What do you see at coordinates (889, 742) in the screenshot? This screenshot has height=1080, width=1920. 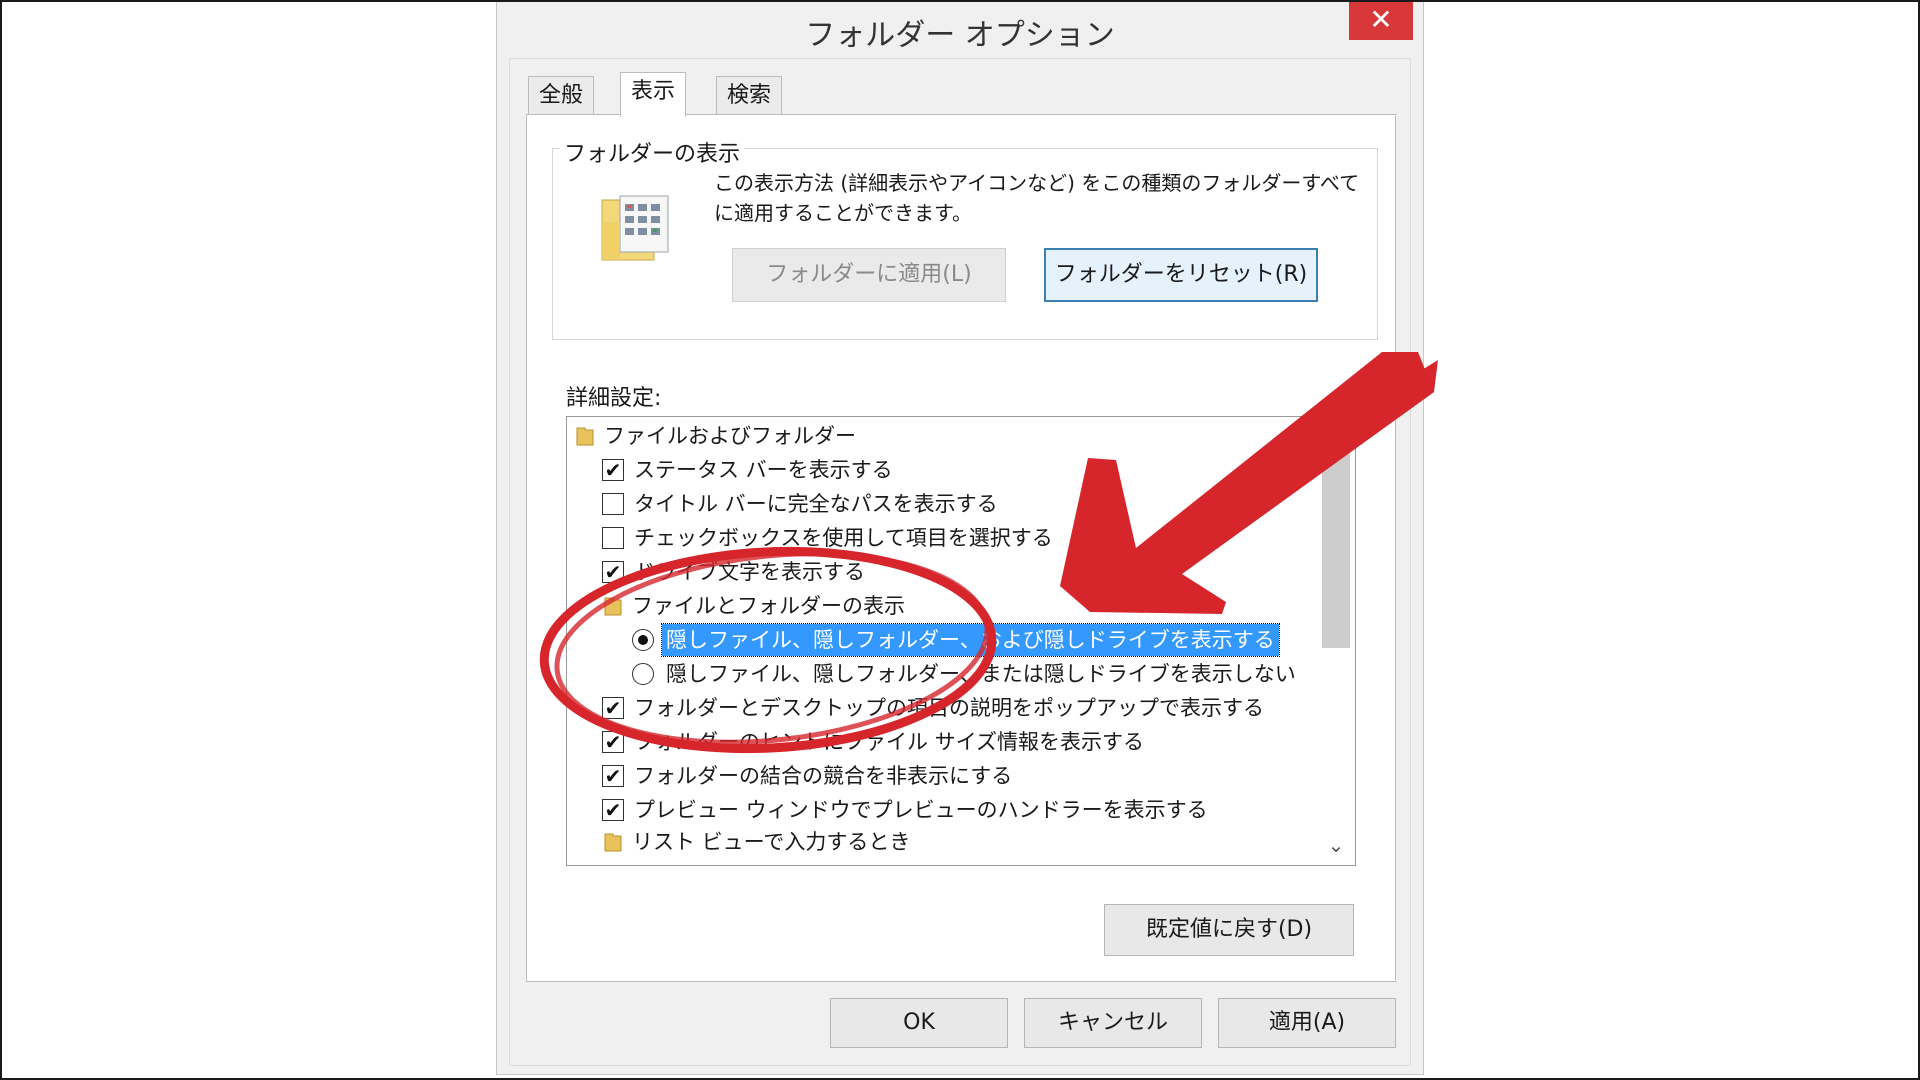 I see `setting-label: フォルダーのヒントにファイル サイズ情報を表示する` at bounding box center [889, 742].